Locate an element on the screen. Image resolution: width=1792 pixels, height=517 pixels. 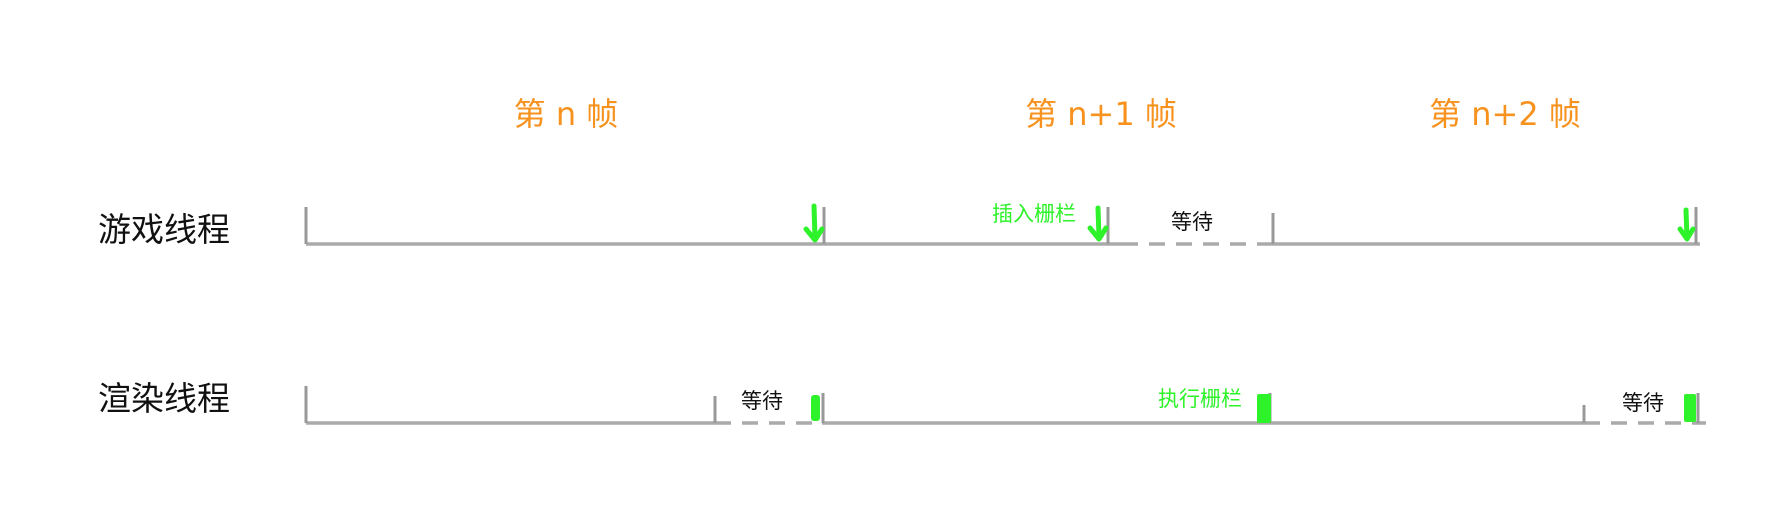
render-thread-axis is located at coordinates (1005, 405).